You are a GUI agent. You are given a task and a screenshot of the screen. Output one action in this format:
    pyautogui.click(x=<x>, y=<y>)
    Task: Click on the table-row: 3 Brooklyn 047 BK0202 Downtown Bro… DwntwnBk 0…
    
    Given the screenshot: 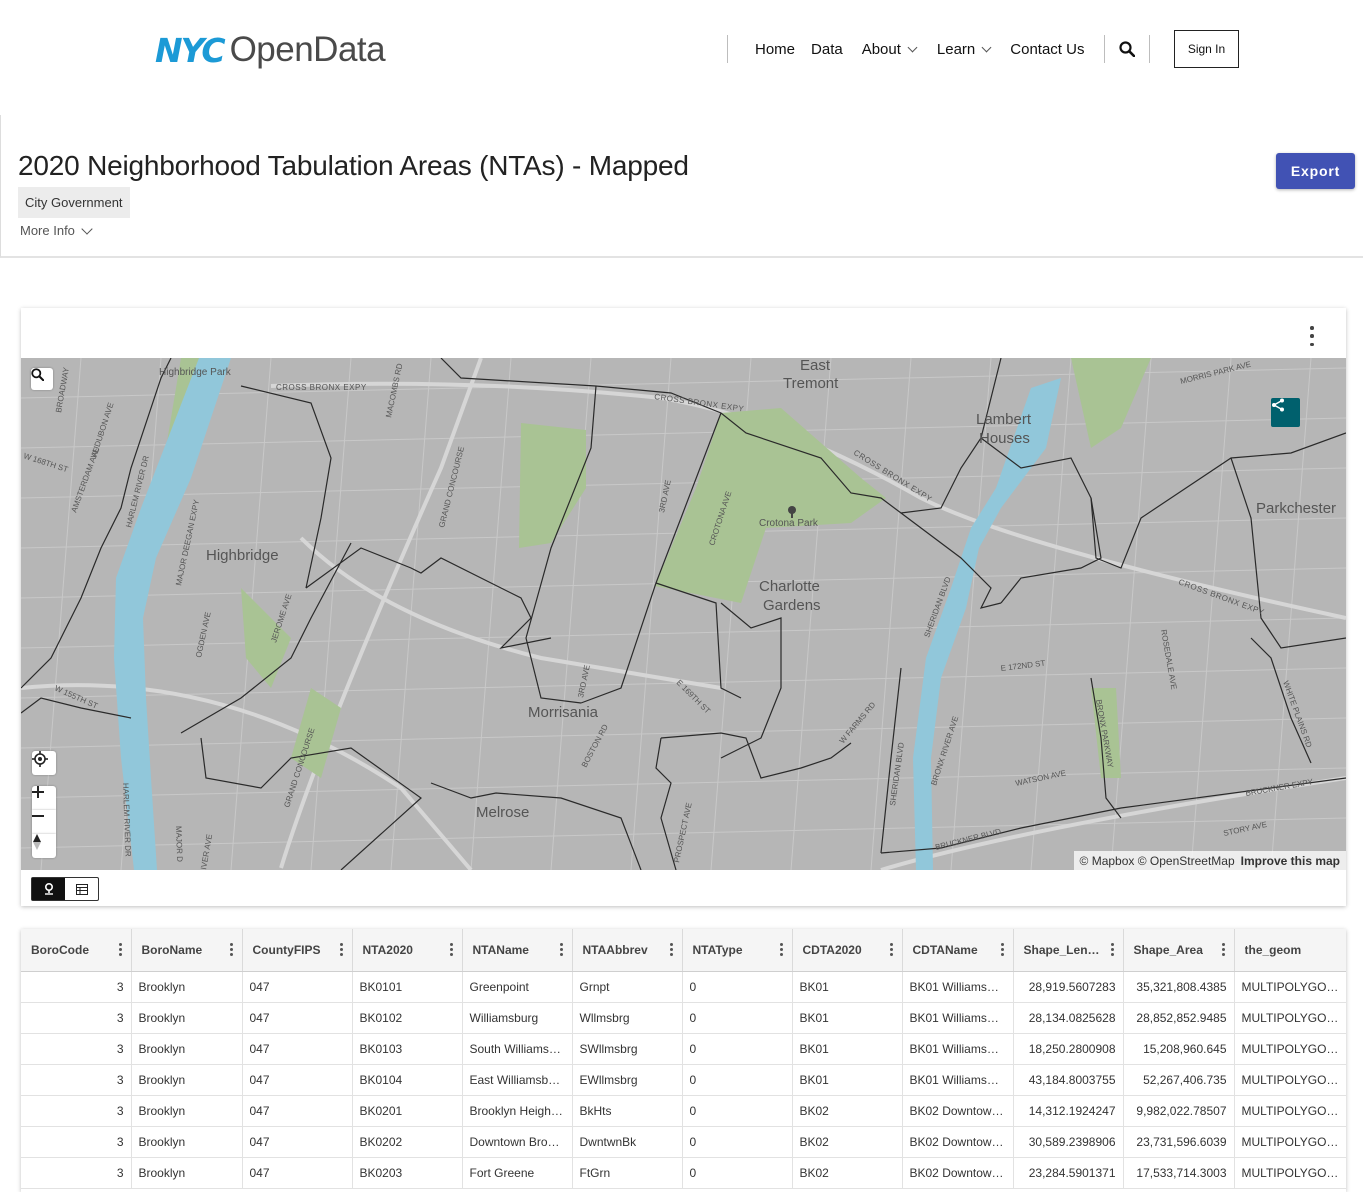 What is the action you would take?
    pyautogui.click(x=683, y=1142)
    